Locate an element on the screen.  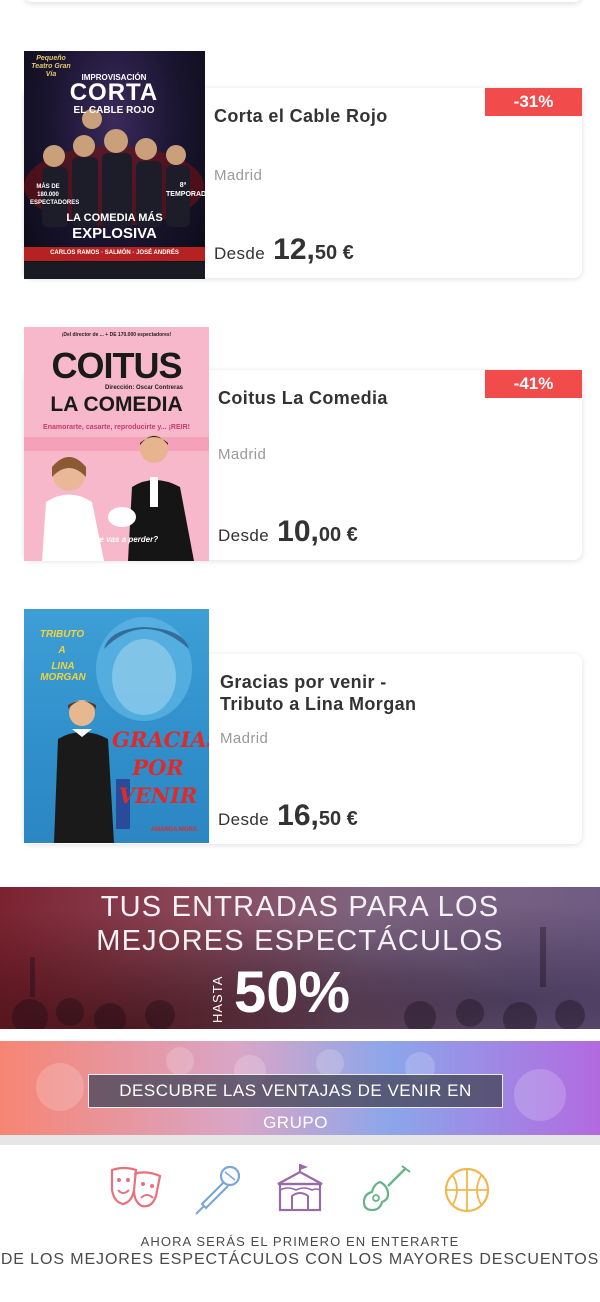
promo-line2: MEJORES ESPECTÁCULOS is located at coordinates (300, 941).